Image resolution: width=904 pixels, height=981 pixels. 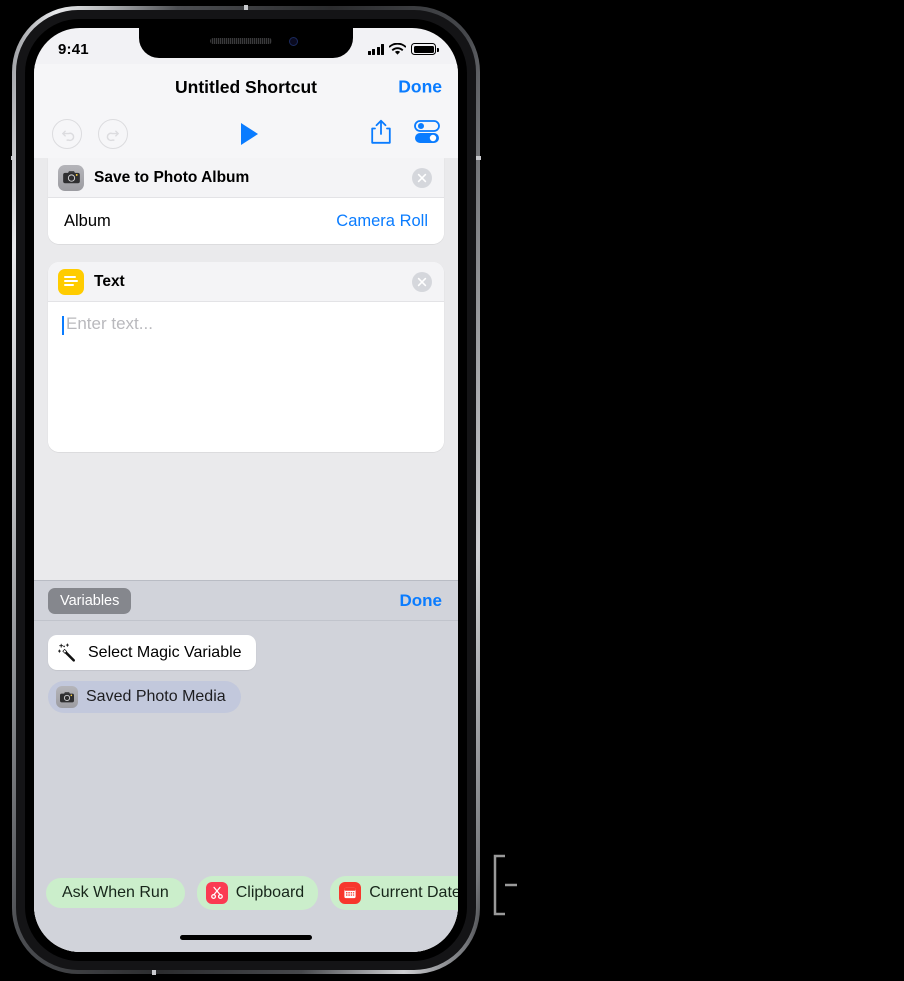 What do you see at coordinates (420, 87) in the screenshot?
I see `nav-done-button: Done` at bounding box center [420, 87].